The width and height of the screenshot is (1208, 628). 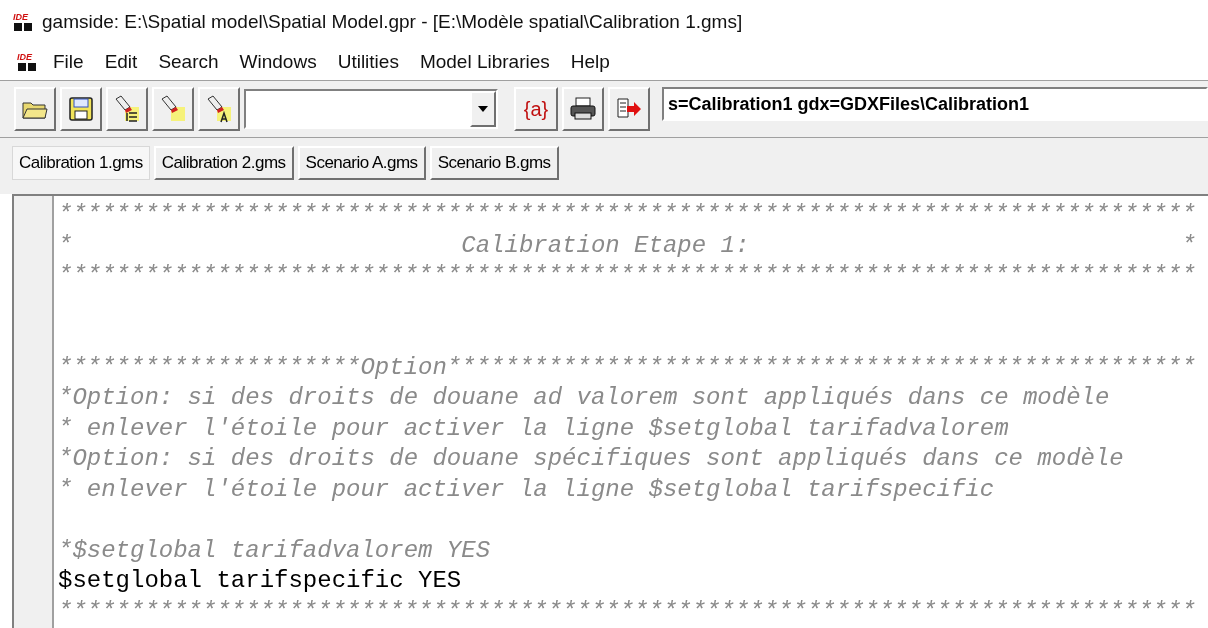 I want to click on flashlight-letter-icon, so click(x=219, y=109).